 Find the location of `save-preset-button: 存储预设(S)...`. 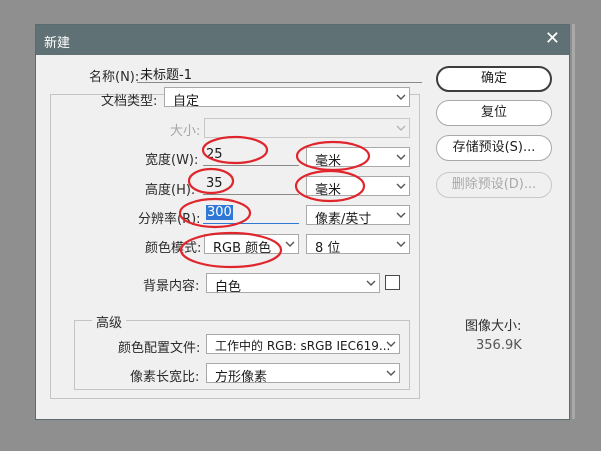

save-preset-button: 存储预设(S)... is located at coordinates (494, 148).